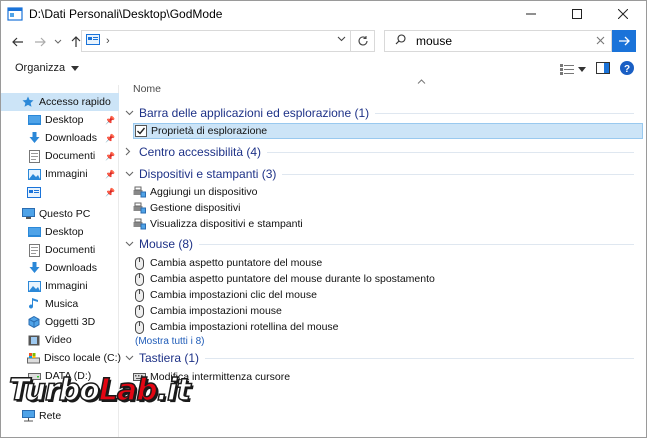 This screenshot has height=438, width=647. Describe the element at coordinates (169, 341) in the screenshot. I see `show-all-link: (Mostra tutti i 8)` at that location.